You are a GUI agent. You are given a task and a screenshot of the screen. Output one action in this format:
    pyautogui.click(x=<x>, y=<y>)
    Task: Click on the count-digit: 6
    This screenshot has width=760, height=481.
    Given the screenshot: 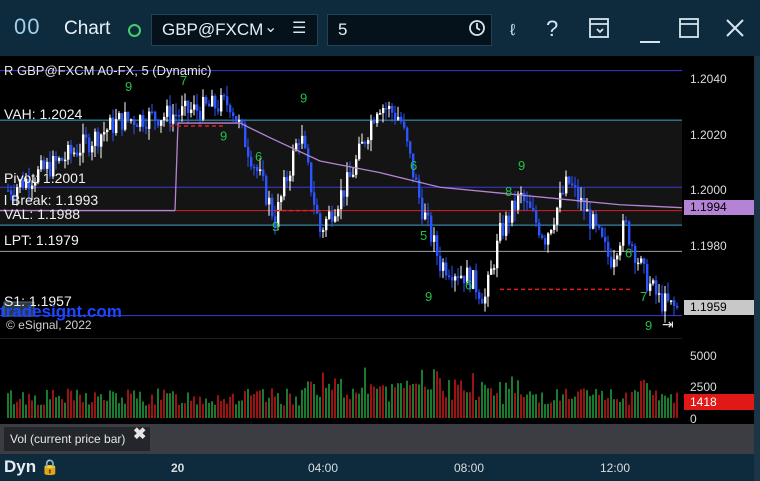 What is the action you would take?
    pyautogui.click(x=258, y=156)
    